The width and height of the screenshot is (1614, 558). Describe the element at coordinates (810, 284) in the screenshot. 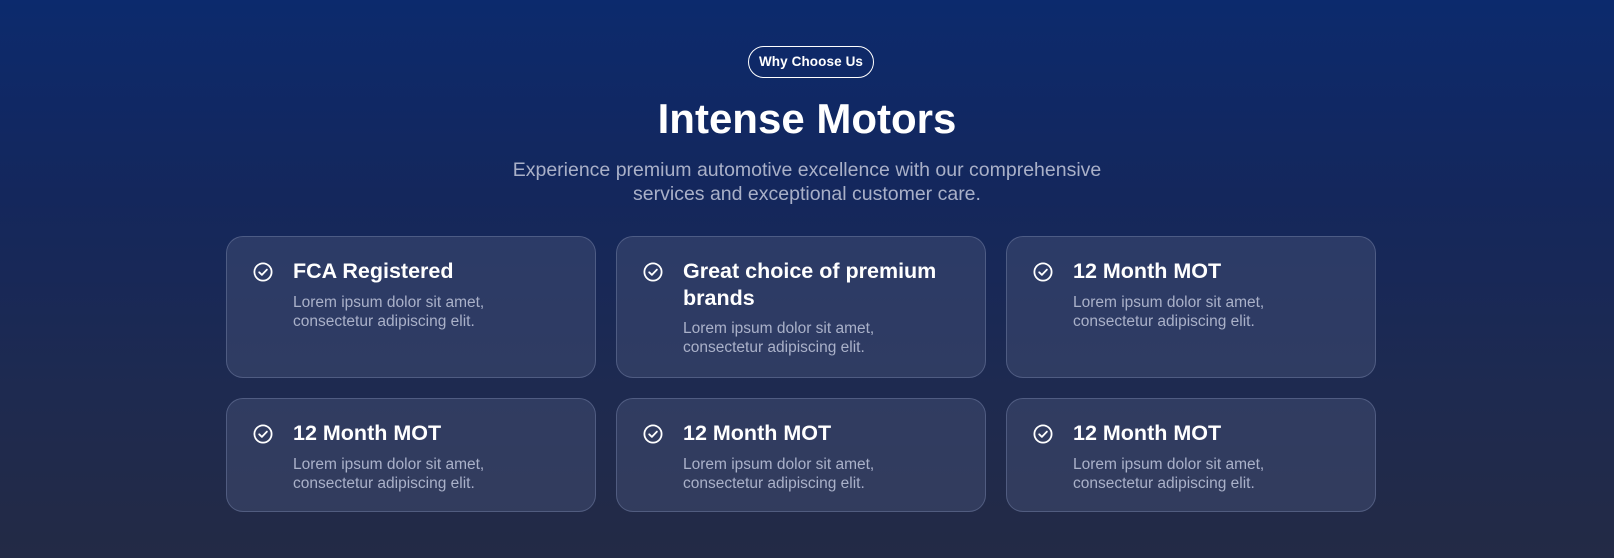

I see `feature-card-title: Great choice of premium brands` at that location.